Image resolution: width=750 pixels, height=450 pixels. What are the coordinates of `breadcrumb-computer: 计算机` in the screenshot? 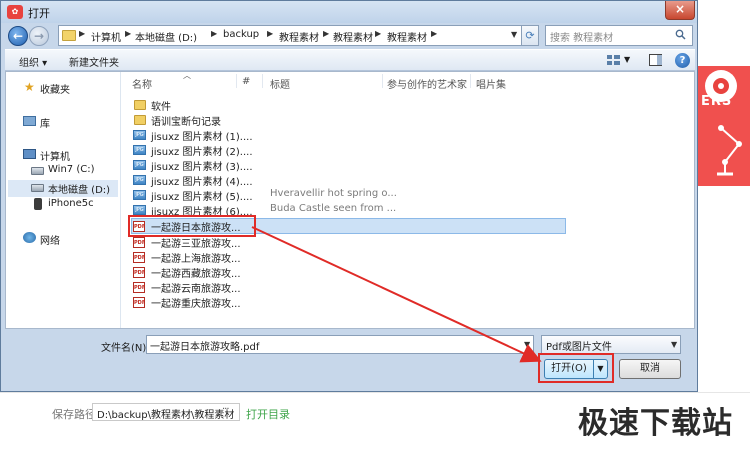 It's located at (106, 36).